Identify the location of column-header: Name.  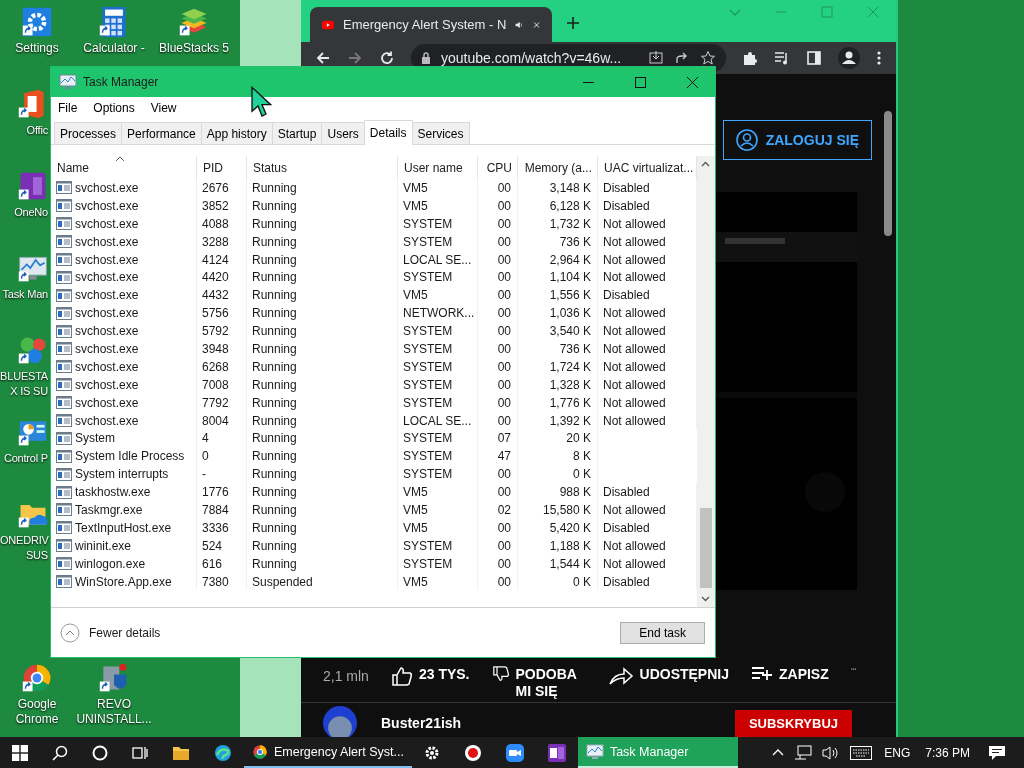
(124, 167).